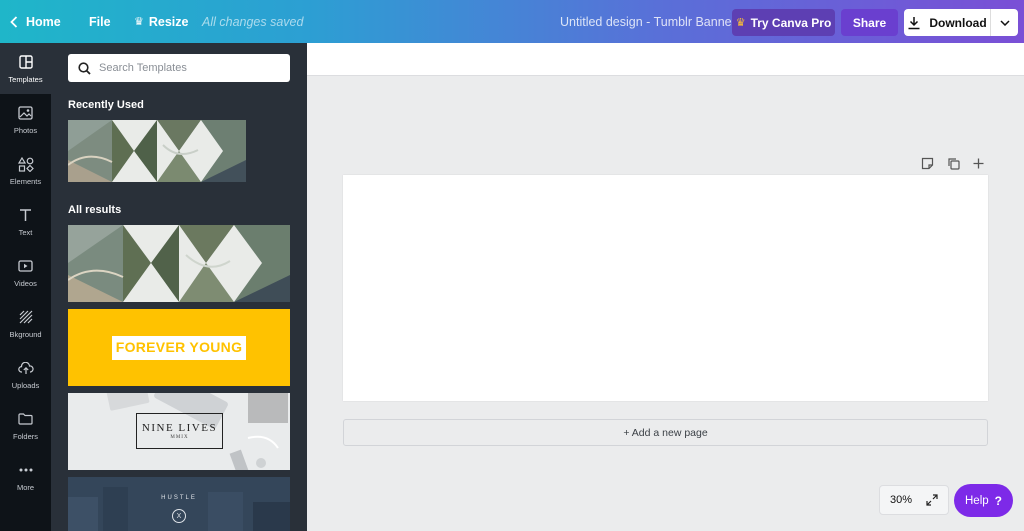  I want to click on rail-item-folders: Folders, so click(25, 425).